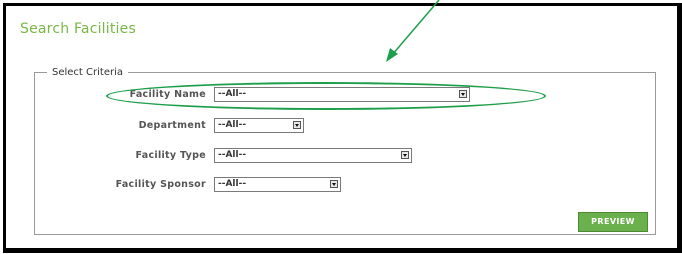 The width and height of the screenshot is (682, 254). I want to click on annotation-arrow-icon, so click(413, 31).